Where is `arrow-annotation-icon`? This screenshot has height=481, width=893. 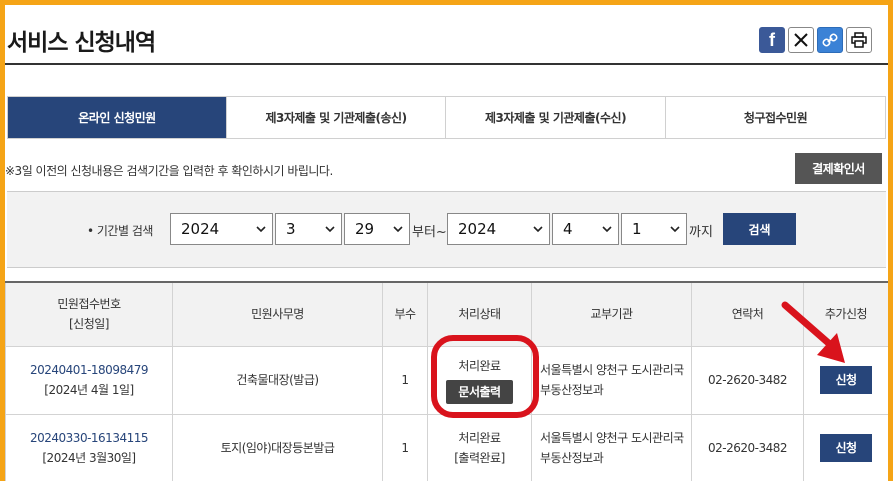 arrow-annotation-icon is located at coordinates (813, 332).